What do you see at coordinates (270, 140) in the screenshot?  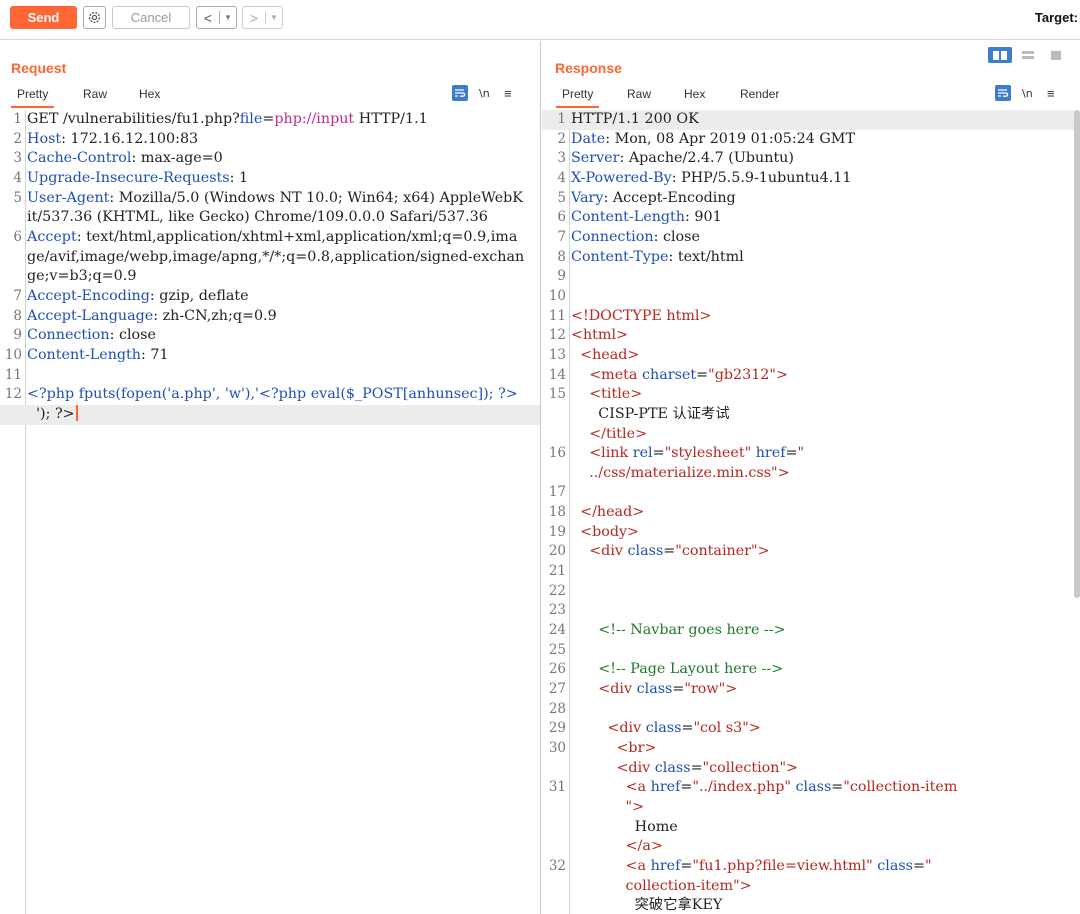 I see `code-line: 2 Host: 172.16.12.100:83` at bounding box center [270, 140].